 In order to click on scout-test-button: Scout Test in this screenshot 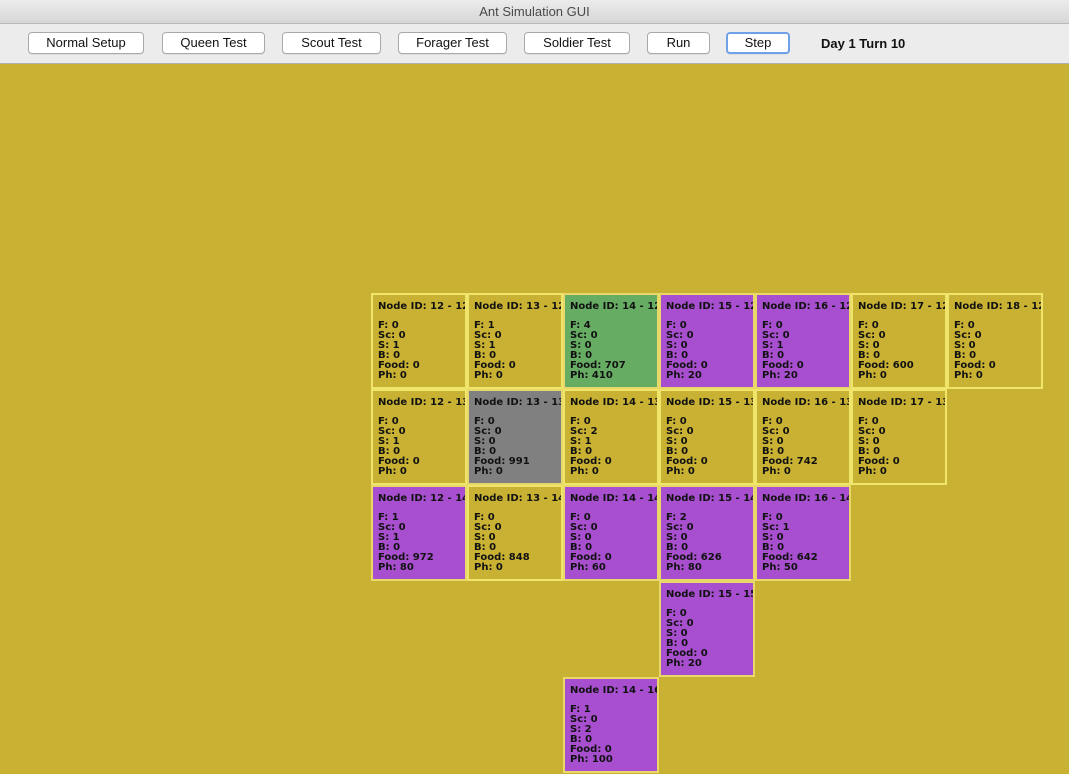, I will do `click(331, 43)`.